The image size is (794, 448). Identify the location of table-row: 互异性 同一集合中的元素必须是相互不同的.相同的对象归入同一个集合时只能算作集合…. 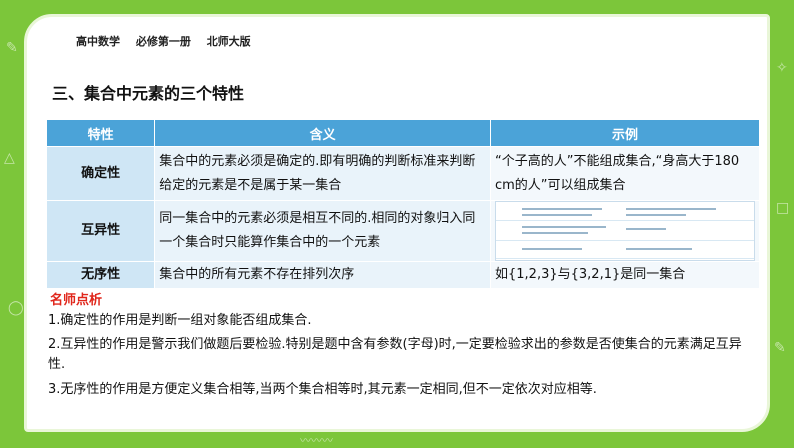
(402, 231).